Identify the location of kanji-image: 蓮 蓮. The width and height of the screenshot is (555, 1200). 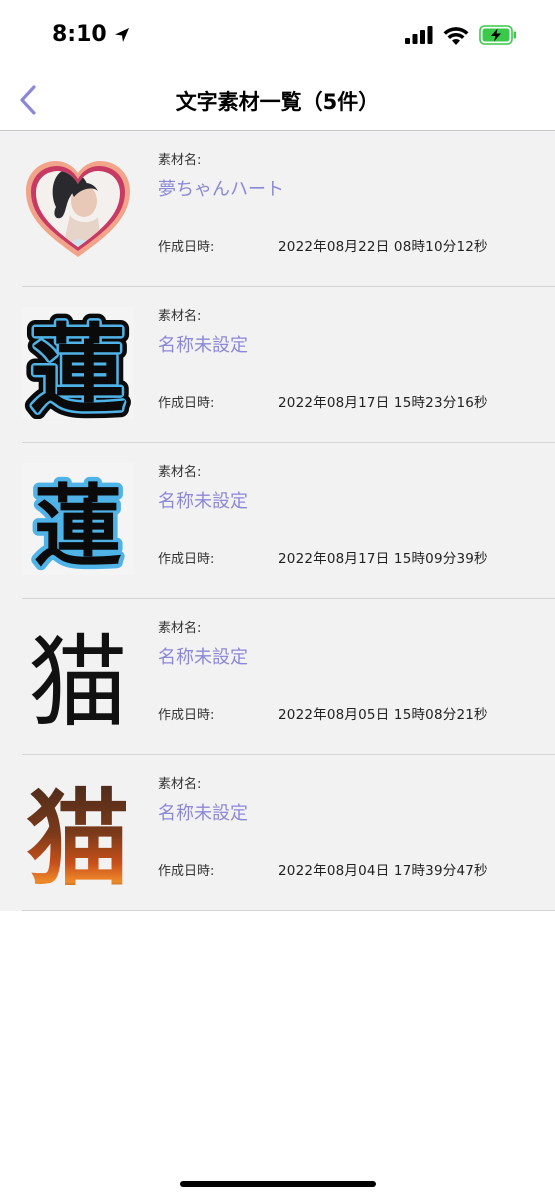
(78, 363).